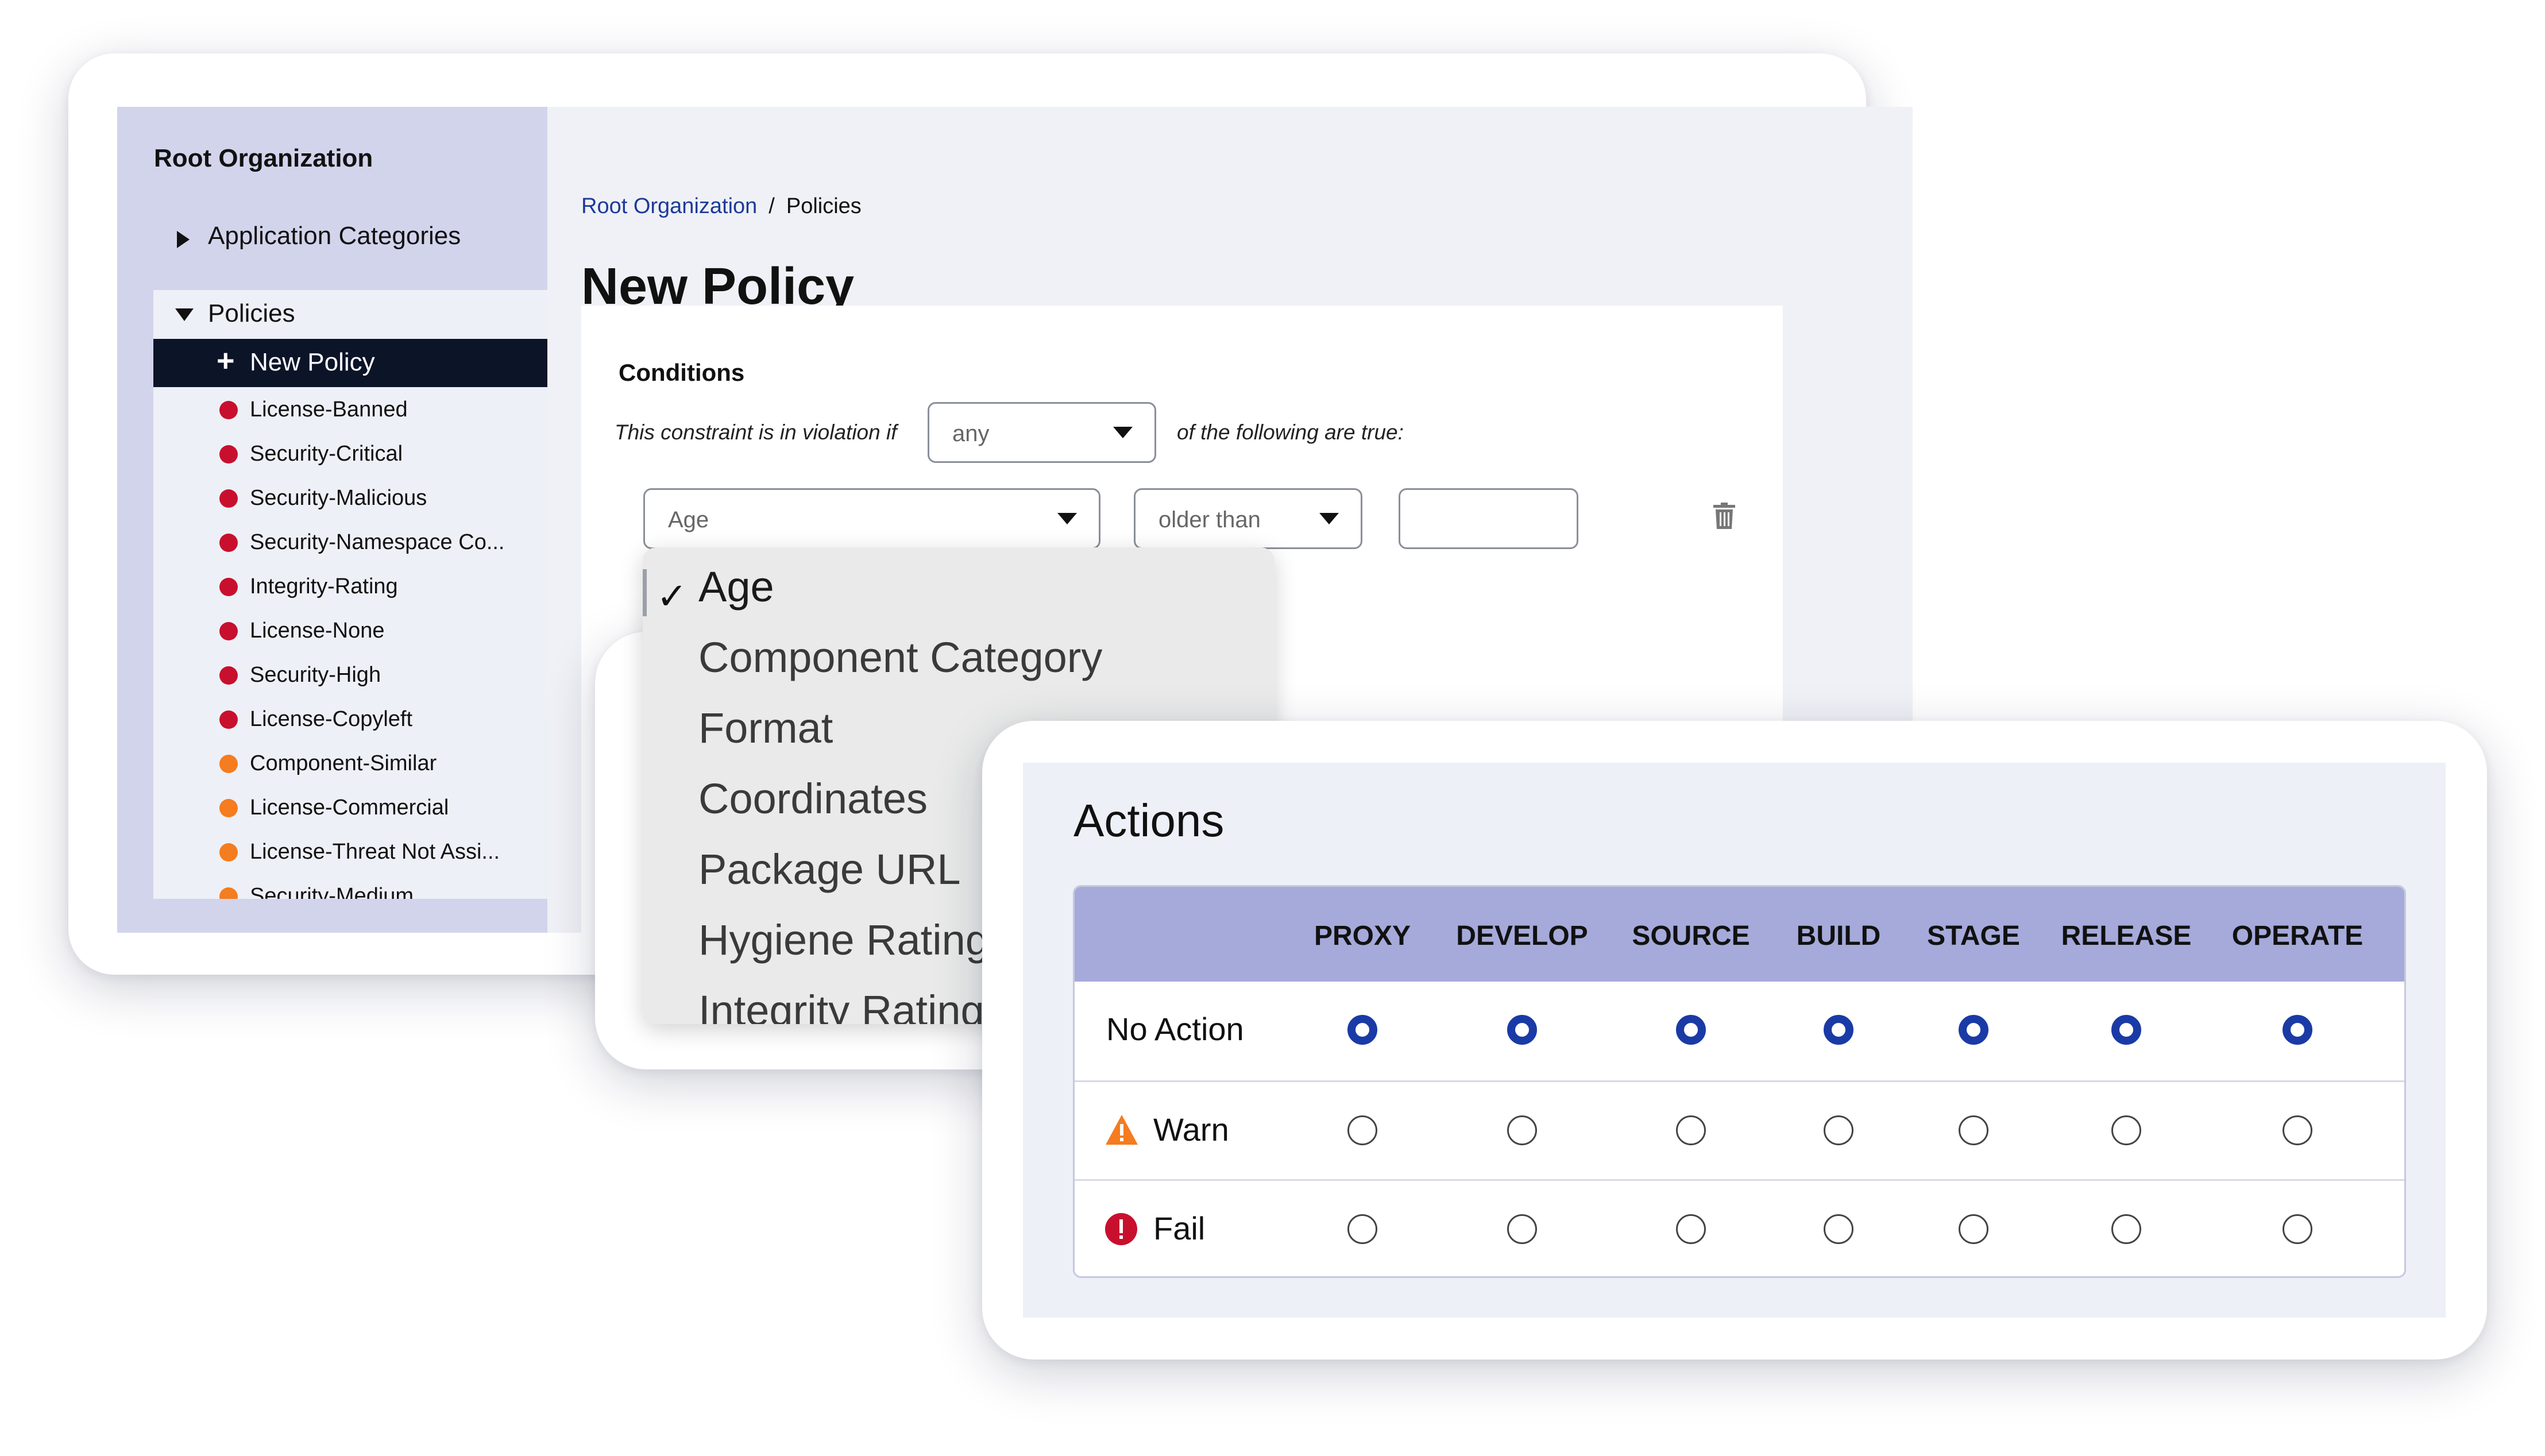 Image resolution: width=2545 pixels, height=1456 pixels. What do you see at coordinates (1691, 1030) in the screenshot?
I see `radio-no-action-source` at bounding box center [1691, 1030].